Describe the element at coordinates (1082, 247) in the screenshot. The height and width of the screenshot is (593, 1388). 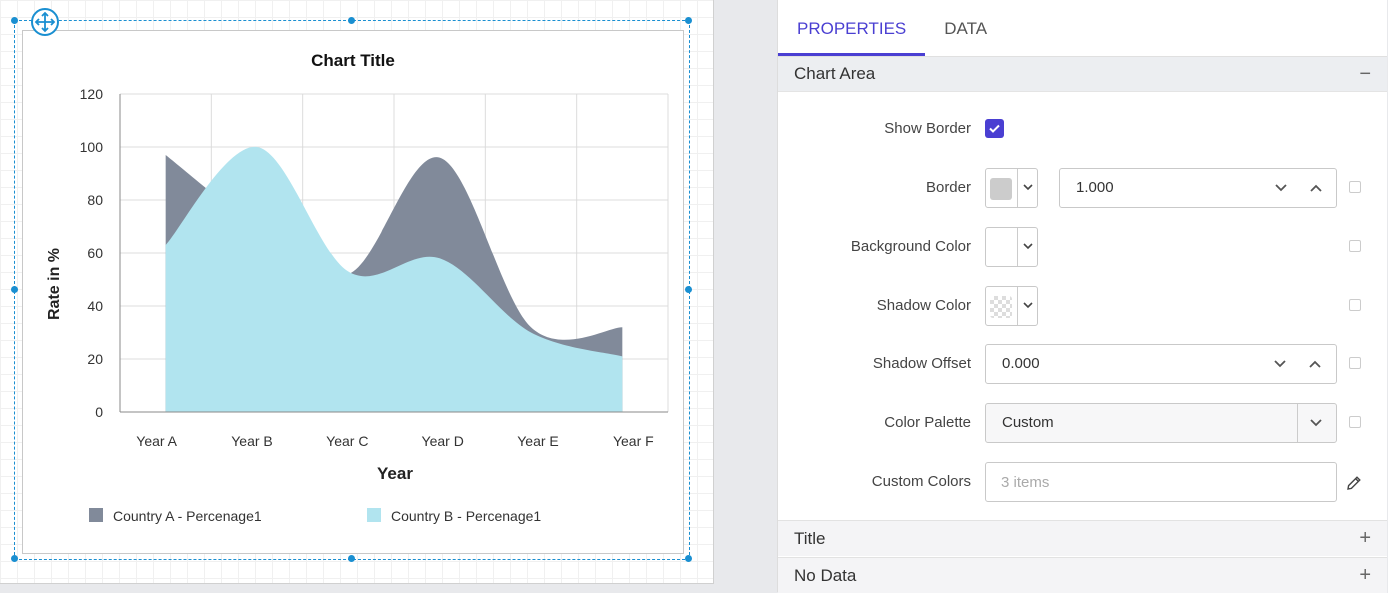
I see `field-background-color: Background Color` at that location.